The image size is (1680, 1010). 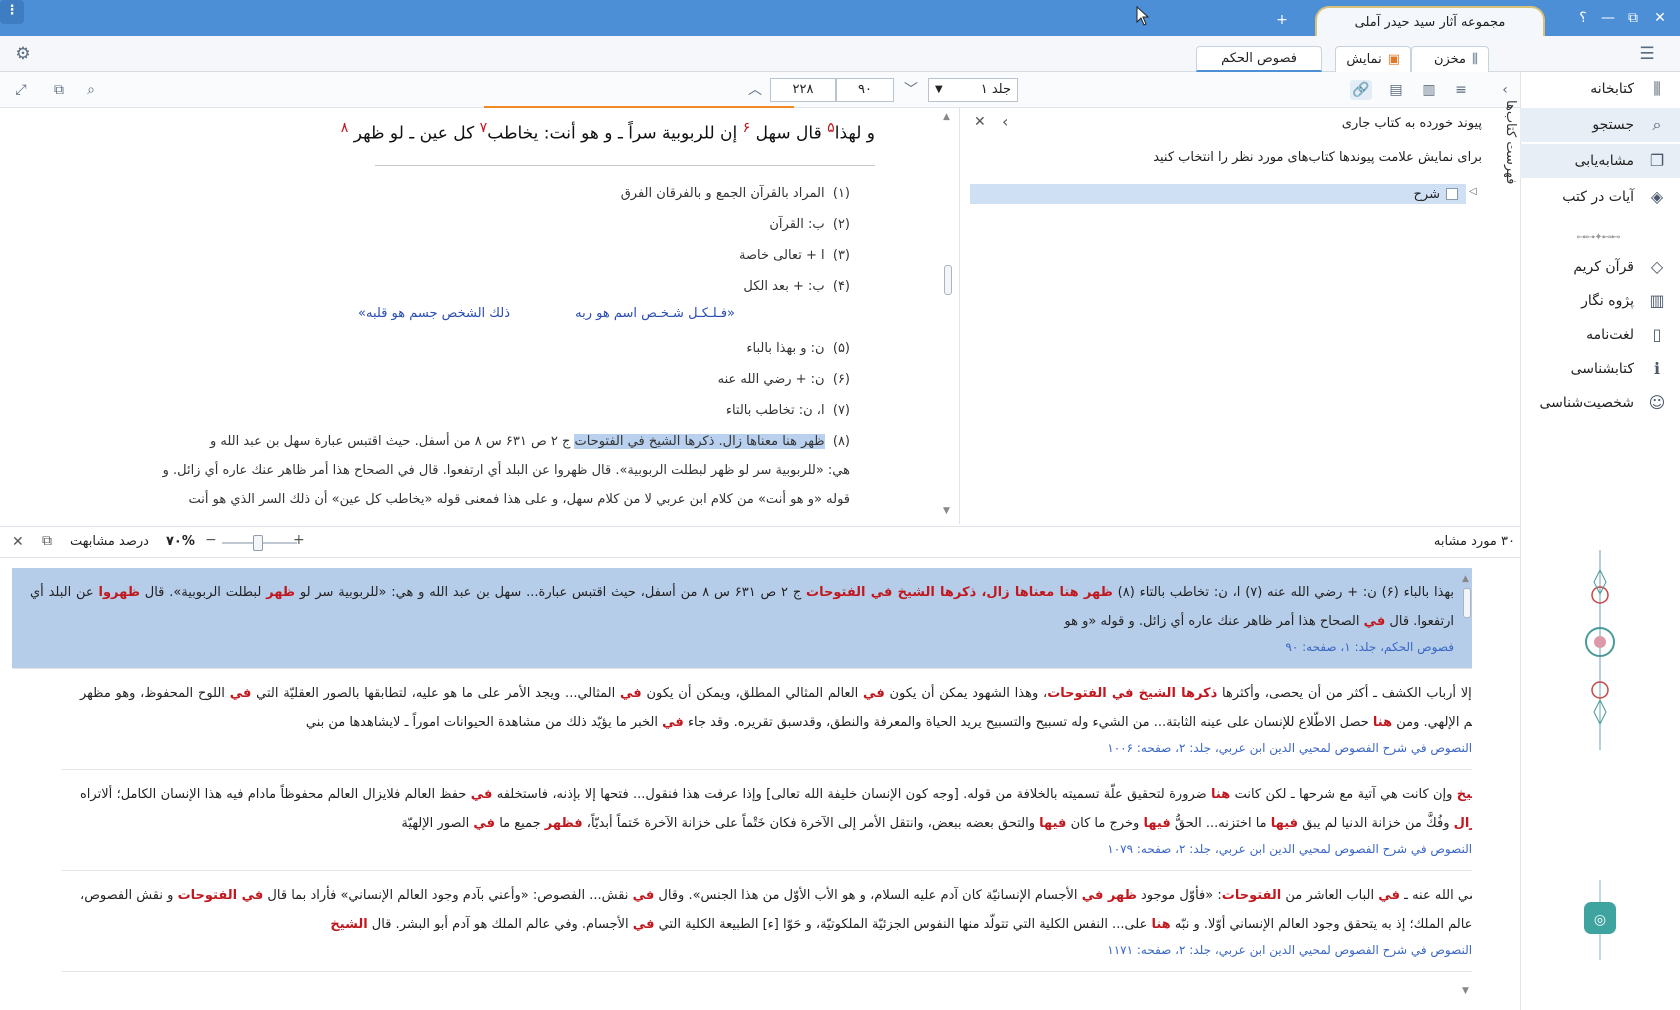 I want to click on person-icon: ☺, so click(x=1657, y=402).